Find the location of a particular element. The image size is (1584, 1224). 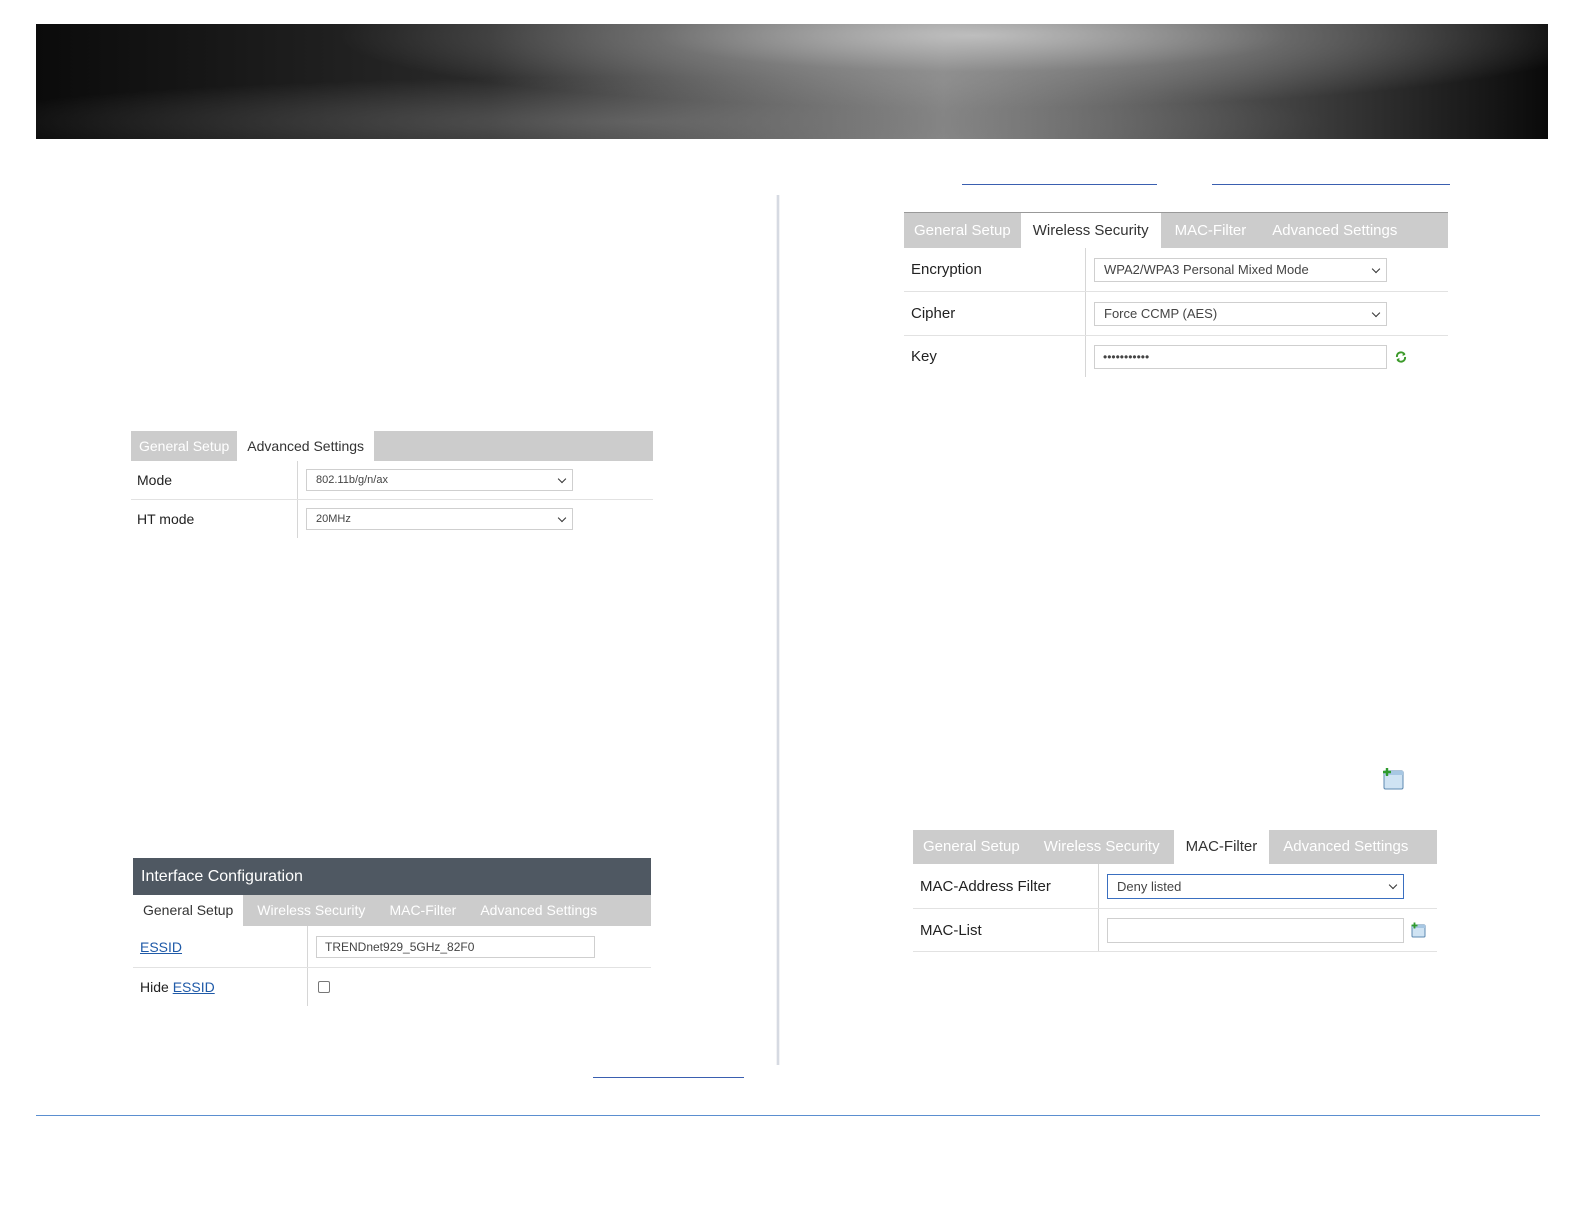

ht-mode-select: 20MHz is located at coordinates (439, 519).